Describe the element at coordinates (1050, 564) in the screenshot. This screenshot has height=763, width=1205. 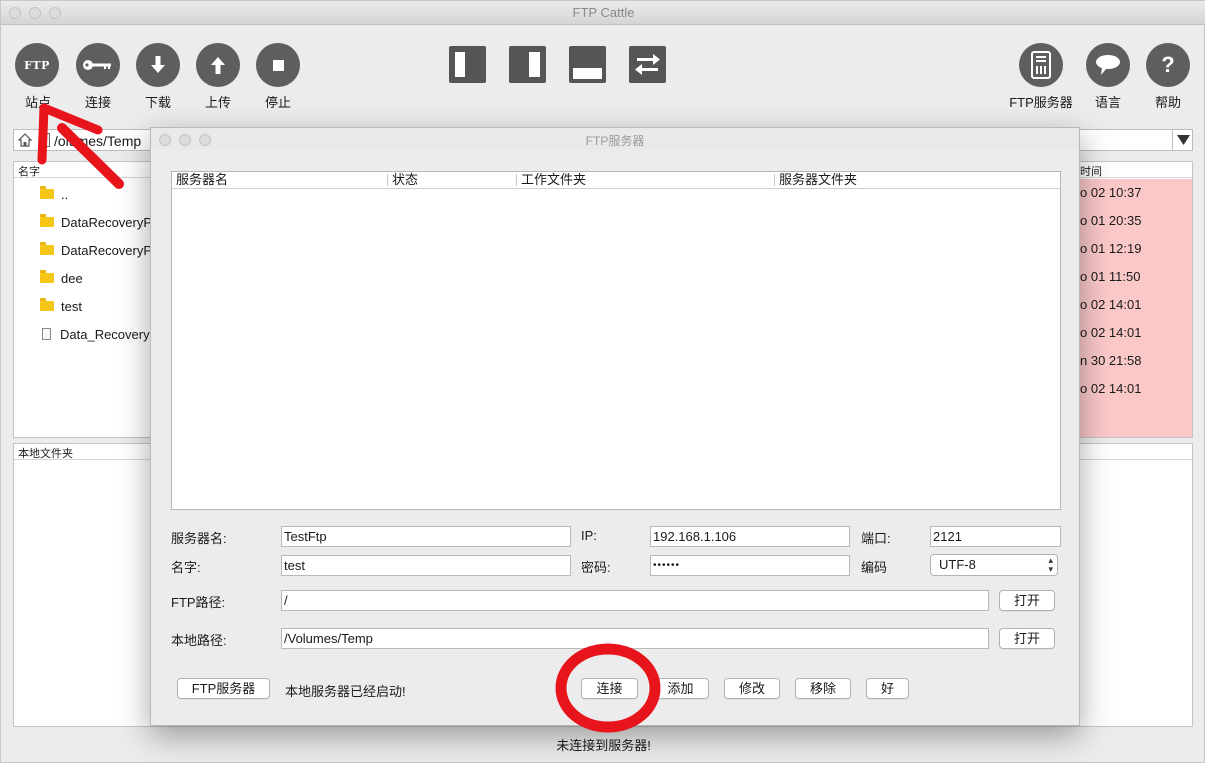
I see `chevron-updown-icon: ▴ ▾` at that location.